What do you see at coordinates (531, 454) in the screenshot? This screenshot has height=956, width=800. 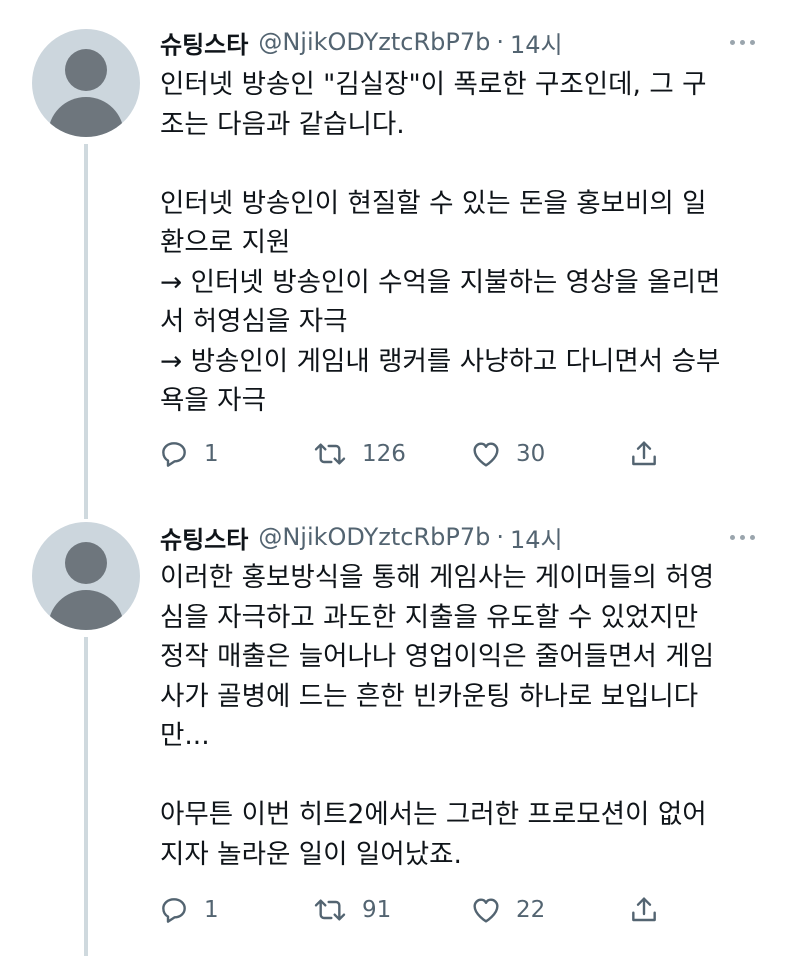 I see `like-count: 30` at bounding box center [531, 454].